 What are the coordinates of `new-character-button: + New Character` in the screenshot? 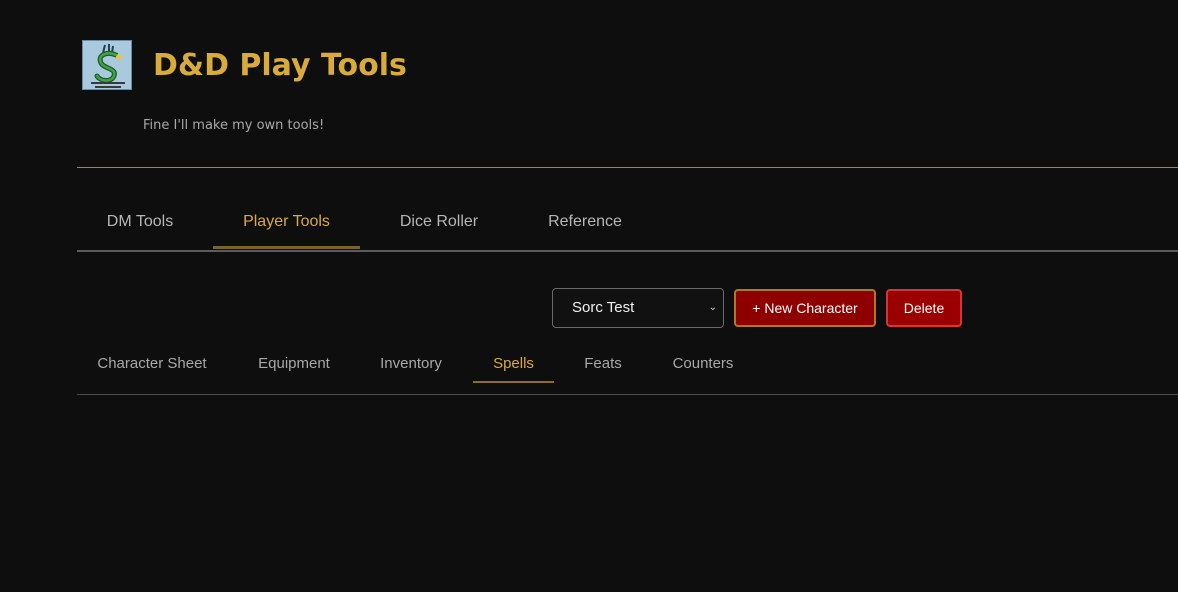 It's located at (805, 308).